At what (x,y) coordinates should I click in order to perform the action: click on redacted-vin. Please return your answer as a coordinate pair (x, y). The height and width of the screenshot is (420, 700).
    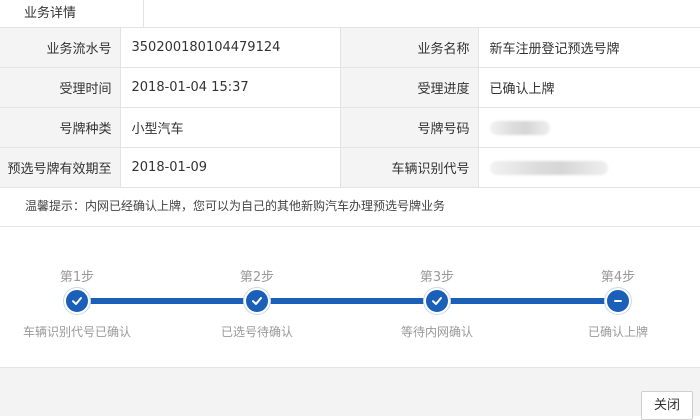
    Looking at the image, I should click on (548, 167).